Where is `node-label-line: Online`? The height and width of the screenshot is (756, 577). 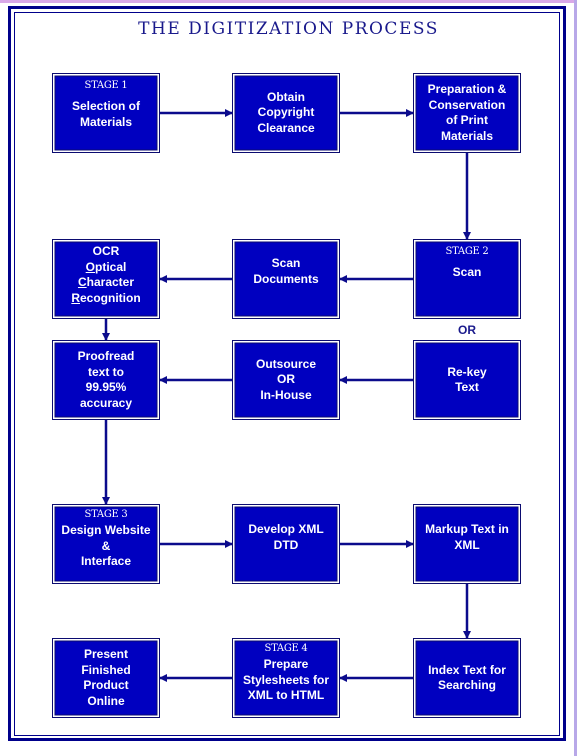 node-label-line: Online is located at coordinates (106, 700).